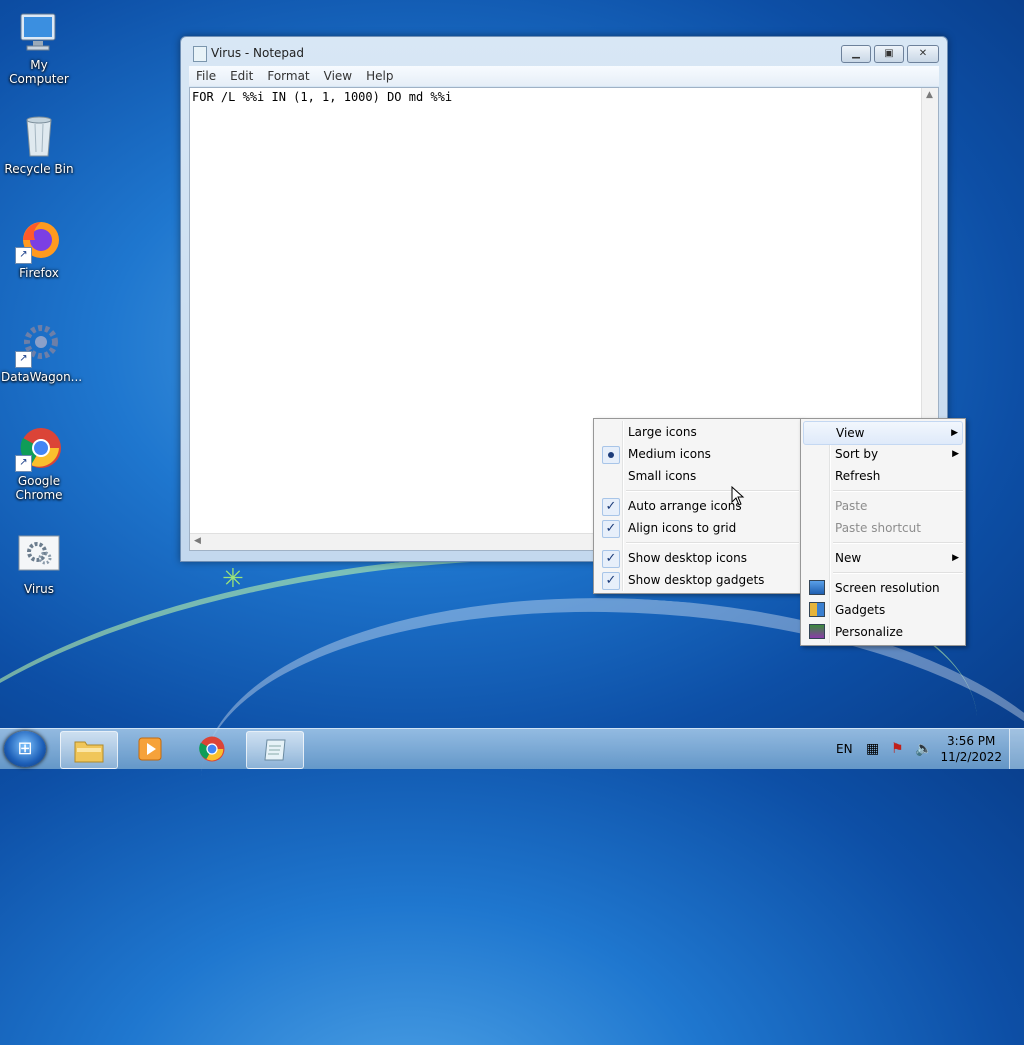  I want to click on scroll-left-icon: ◀, so click(197, 541).